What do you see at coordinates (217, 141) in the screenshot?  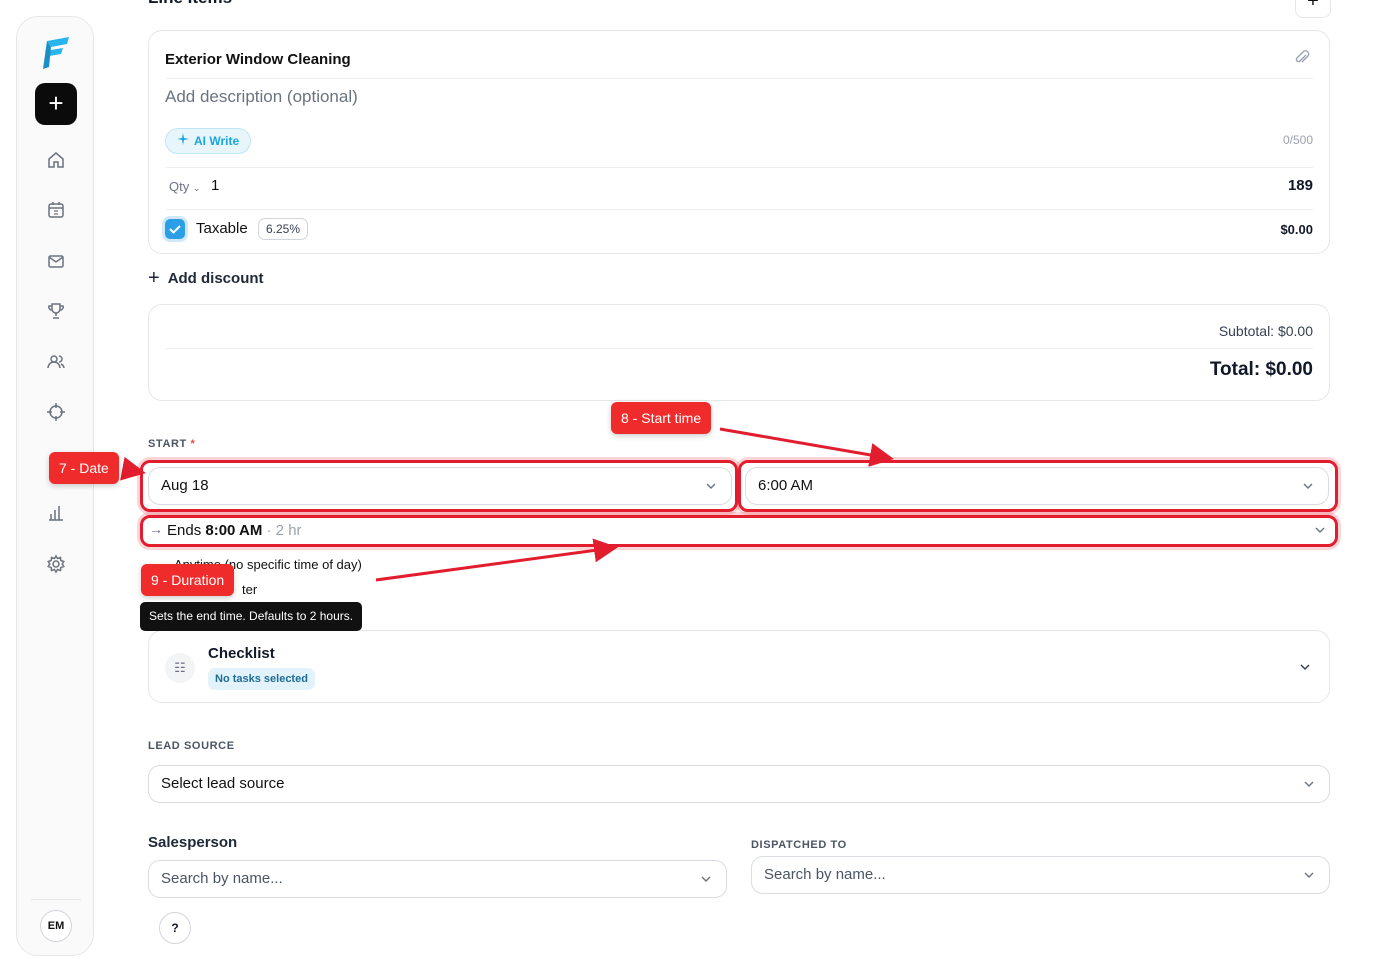 I see `ai-write-label: AI Write` at bounding box center [217, 141].